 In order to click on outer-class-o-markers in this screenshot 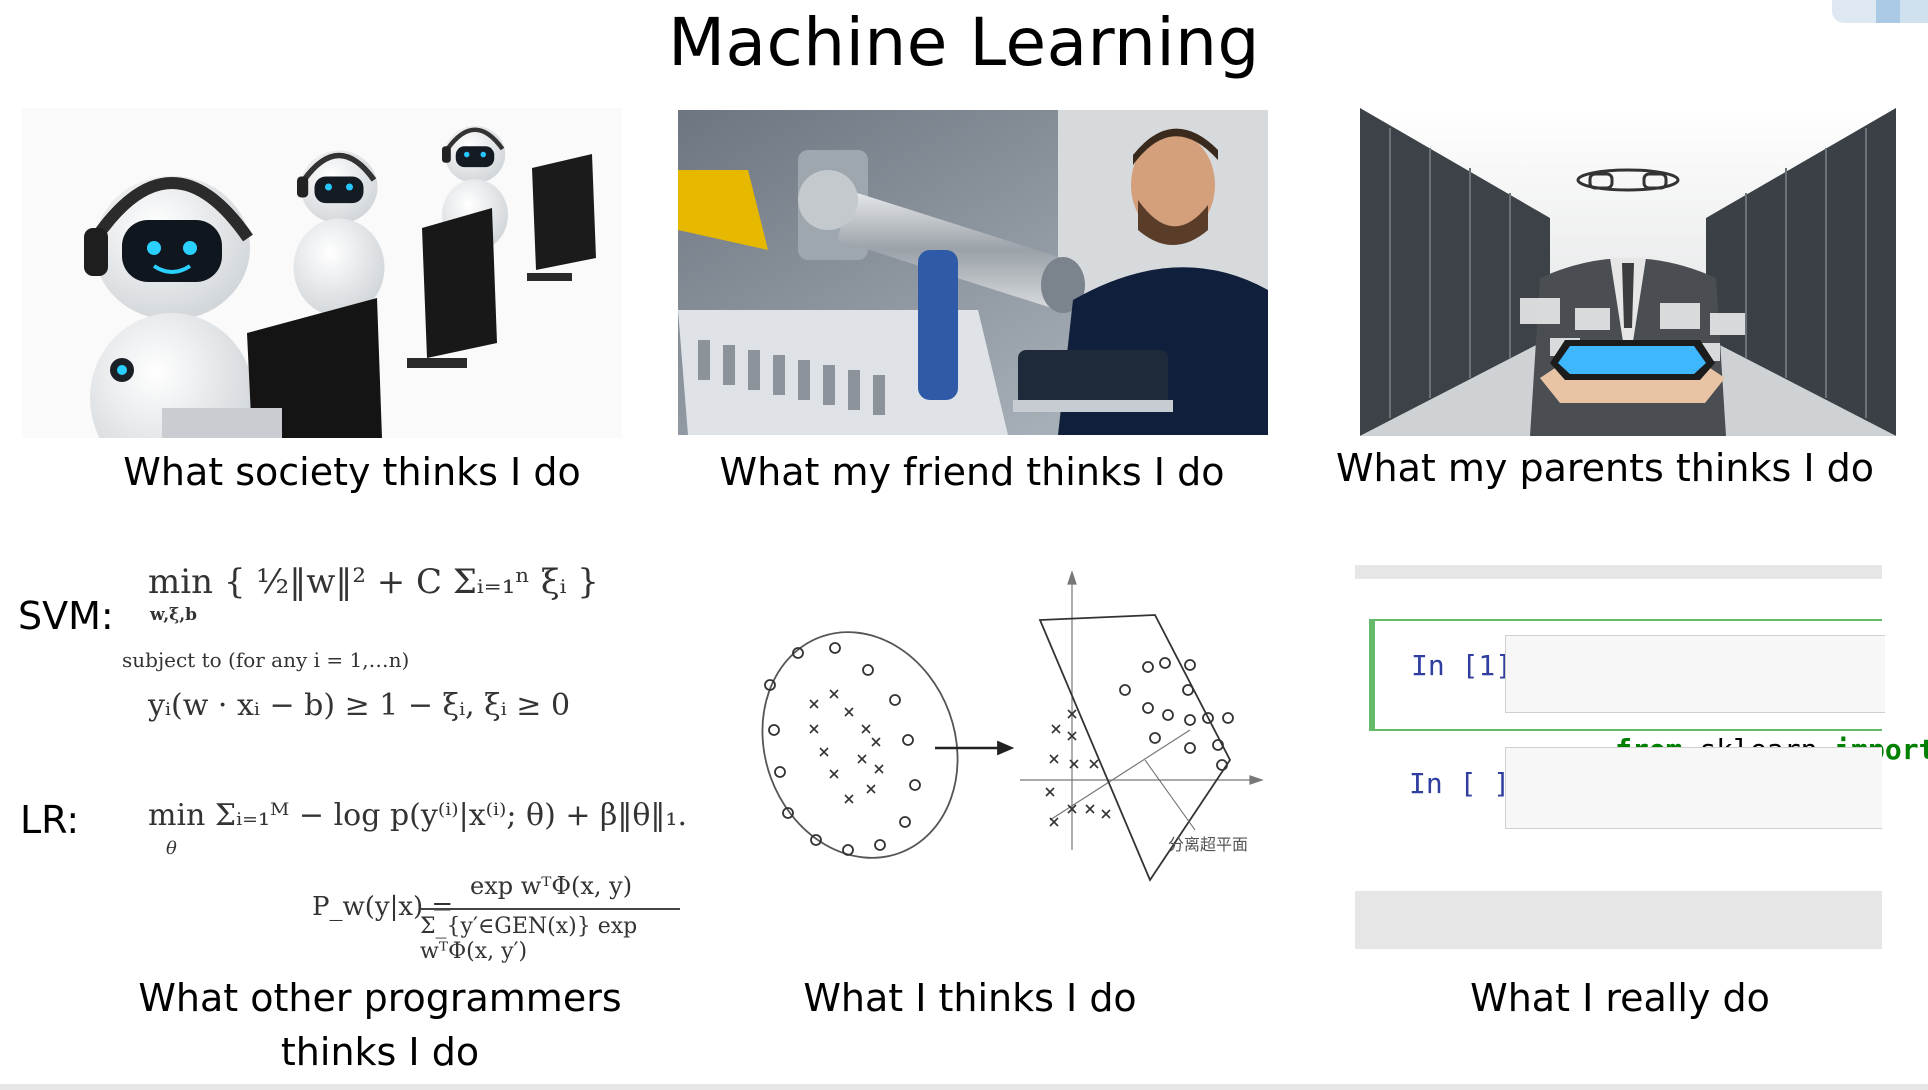, I will do `click(842, 749)`.